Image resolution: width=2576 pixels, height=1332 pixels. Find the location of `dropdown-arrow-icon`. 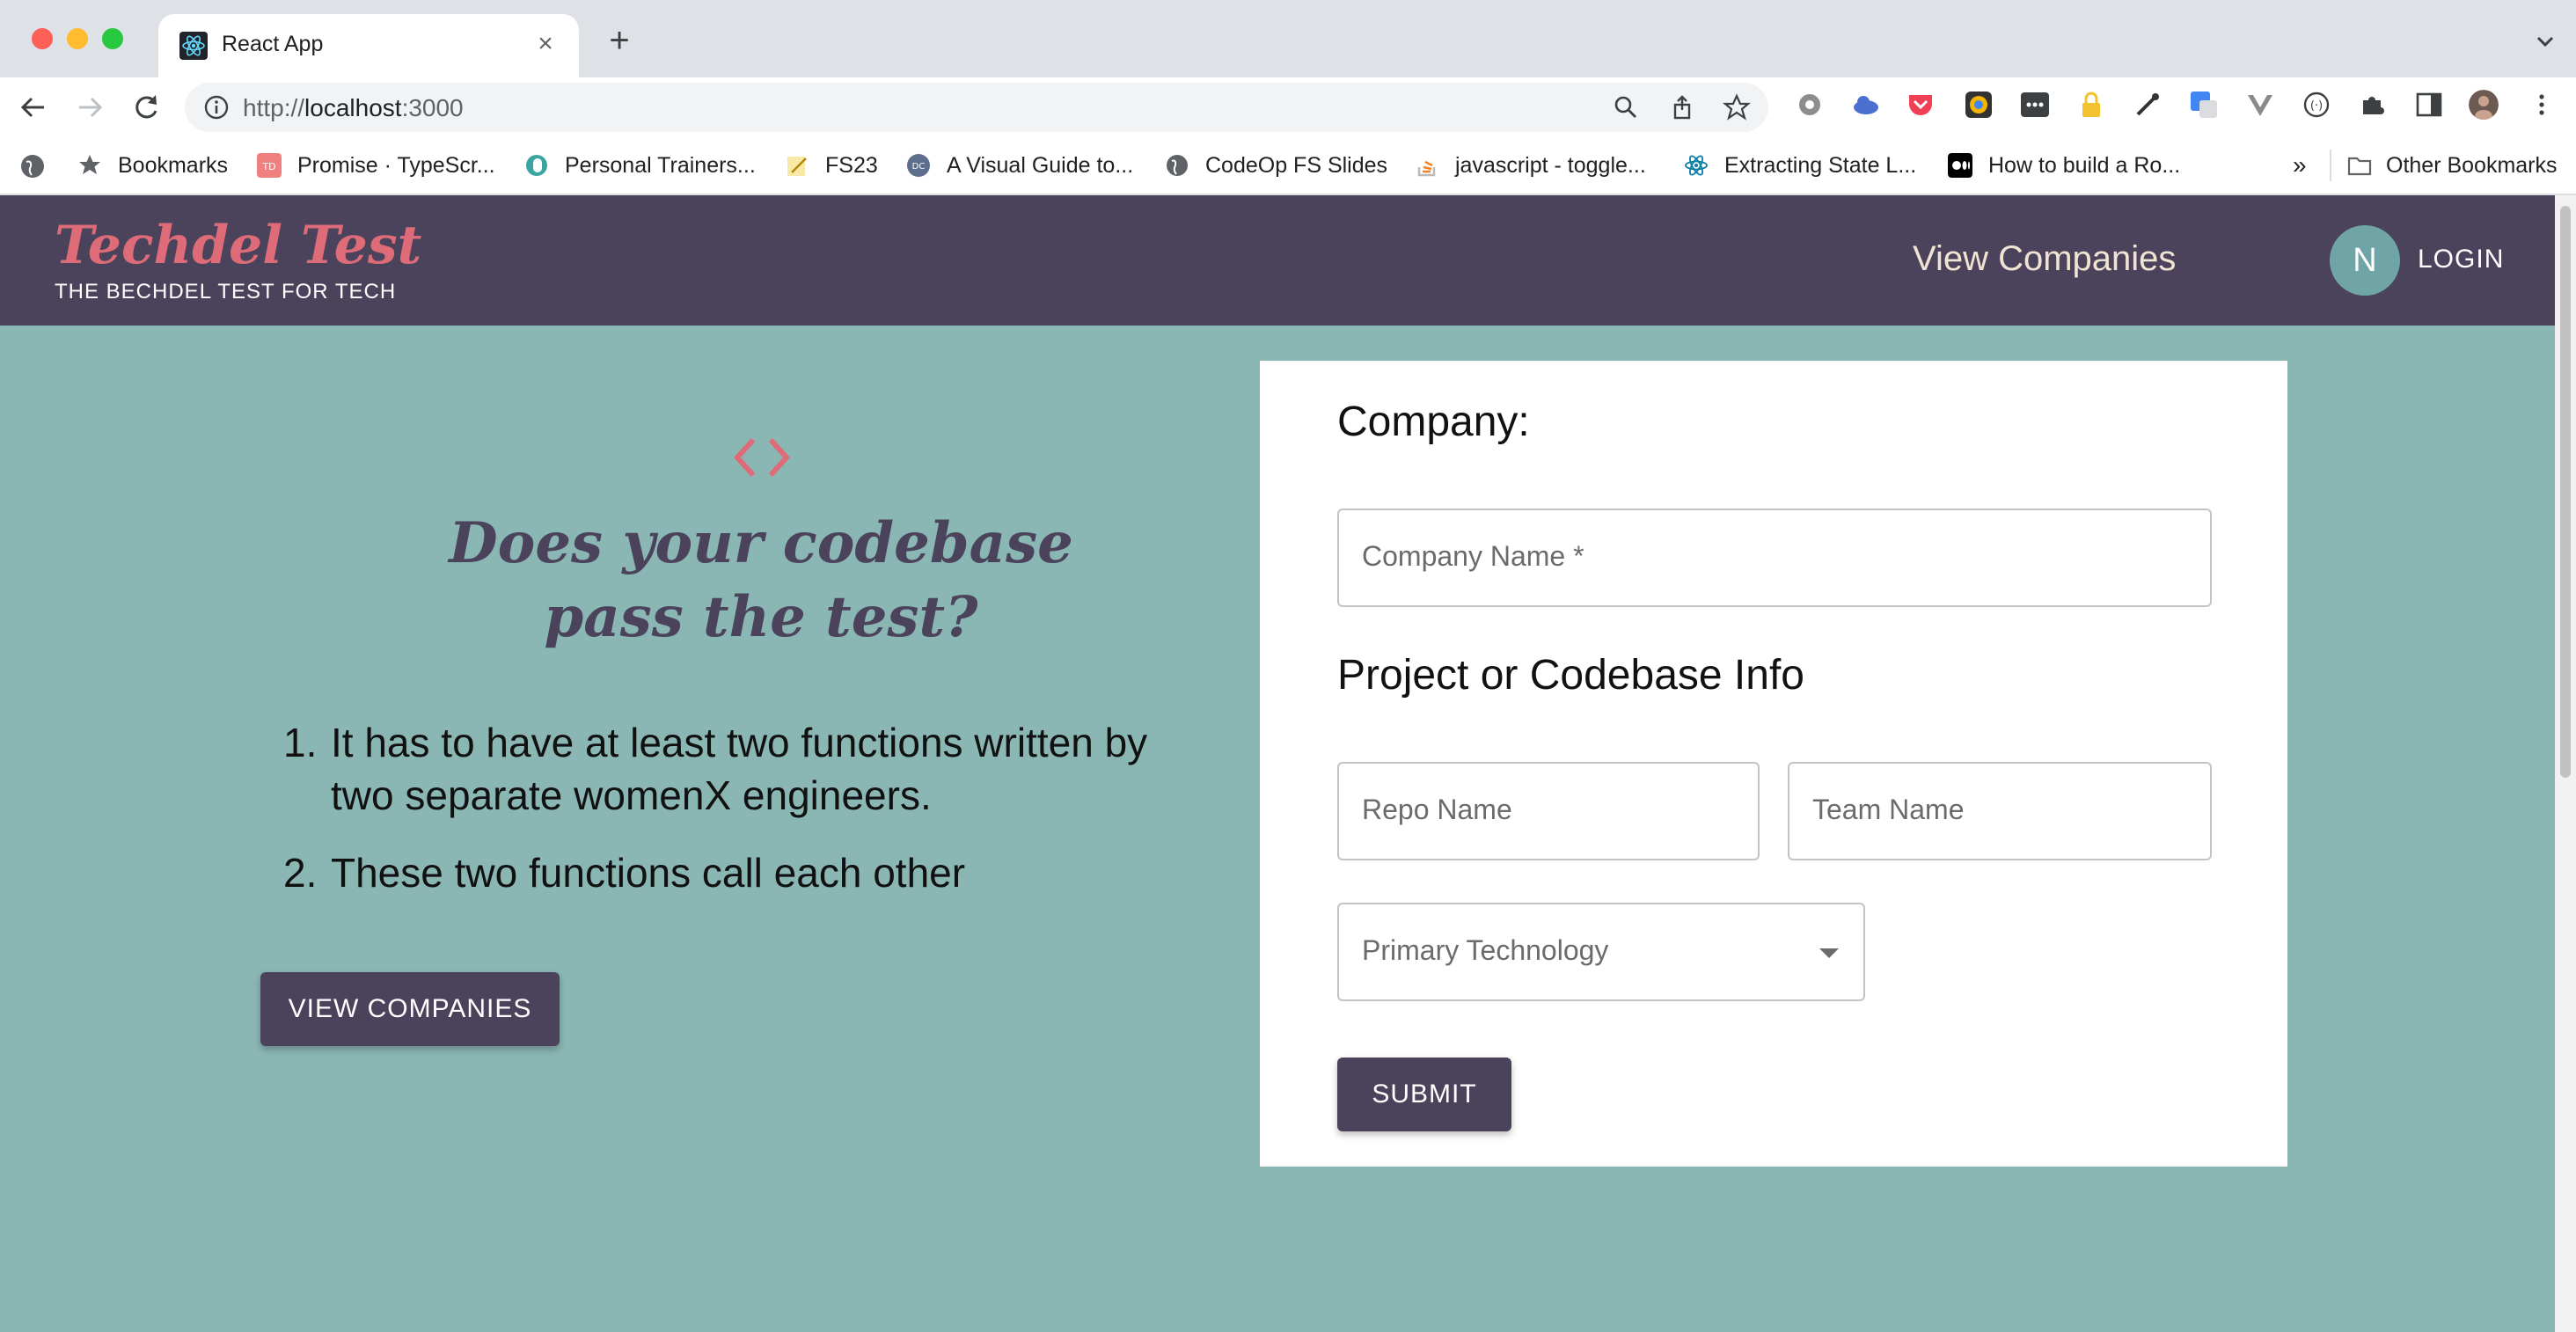

dropdown-arrow-icon is located at coordinates (1829, 953).